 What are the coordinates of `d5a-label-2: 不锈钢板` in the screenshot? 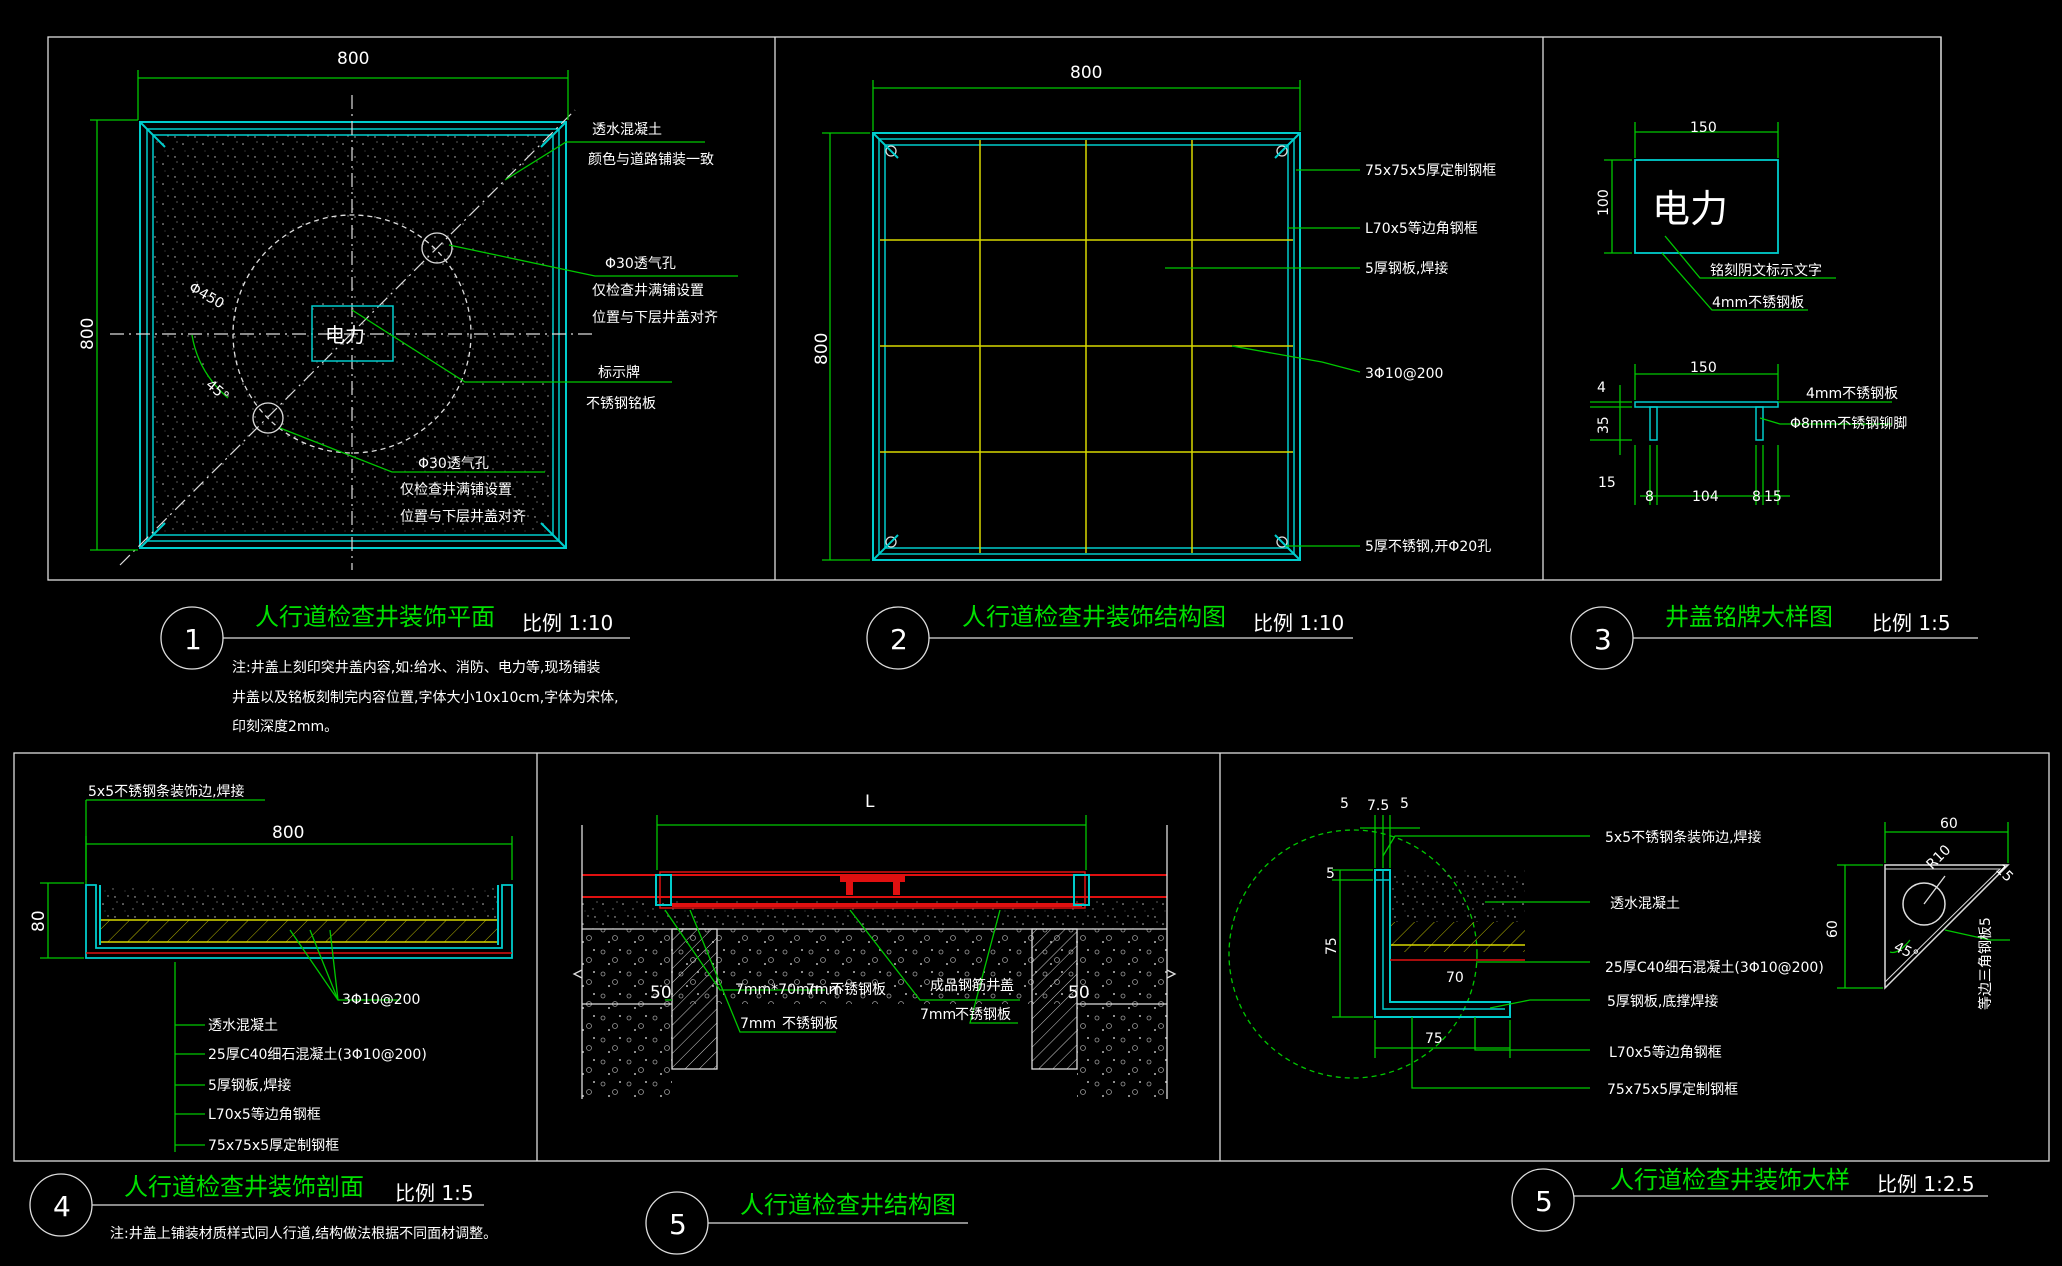 It's located at (858, 990).